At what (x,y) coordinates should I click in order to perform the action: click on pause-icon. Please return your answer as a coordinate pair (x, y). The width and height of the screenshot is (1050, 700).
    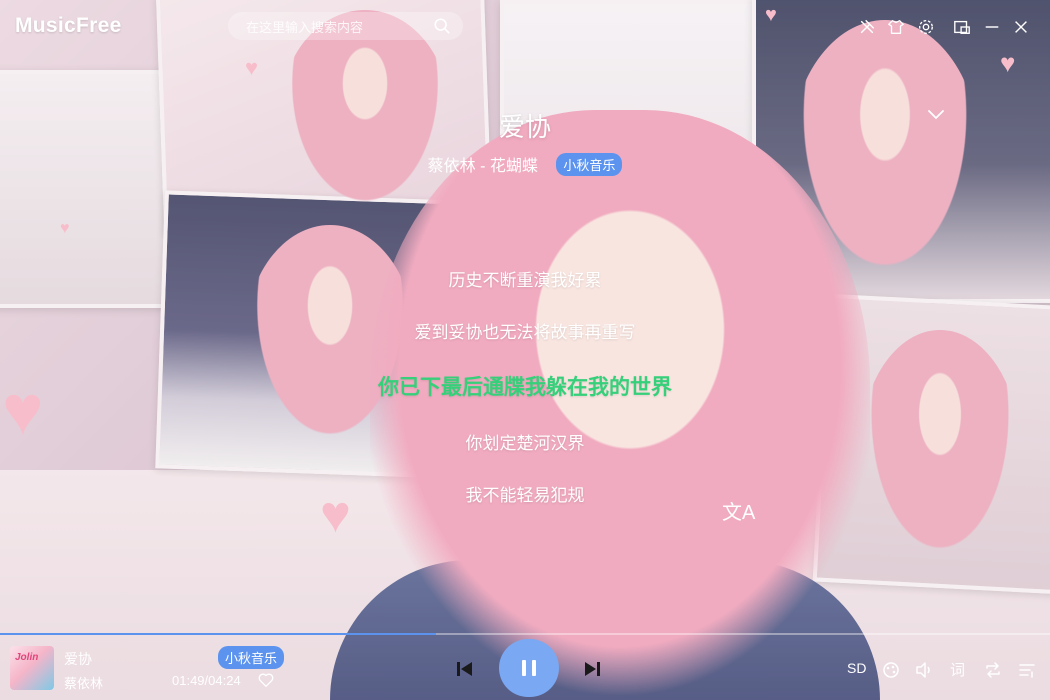
    Looking at the image, I should click on (529, 668).